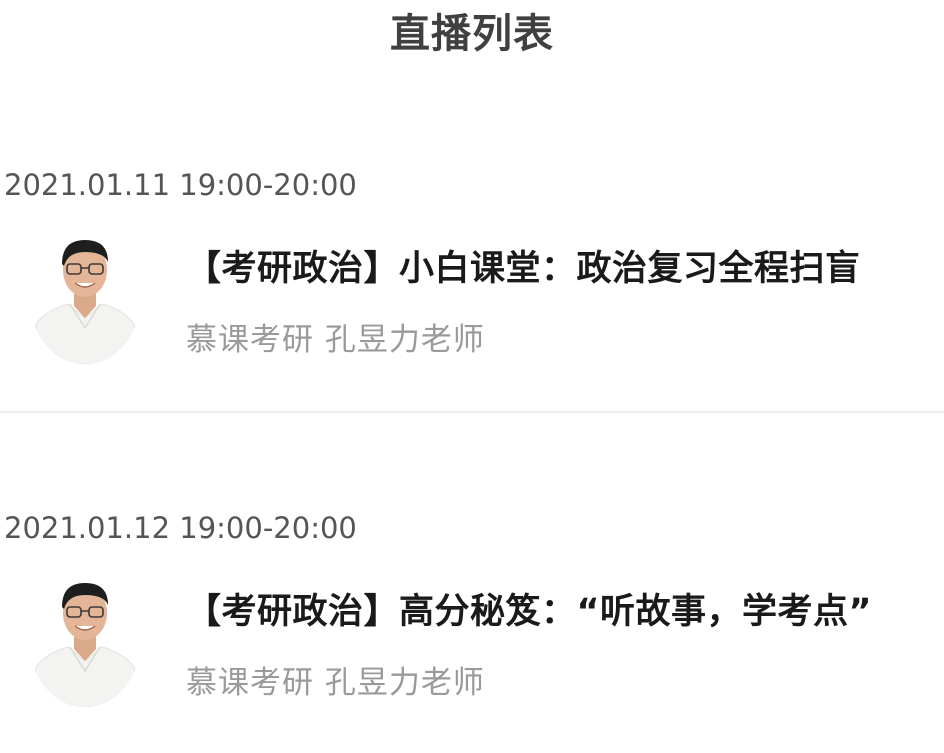 This screenshot has width=944, height=753. Describe the element at coordinates (529, 608) in the screenshot. I see `live-title: 【考研政治】高分秘笈：“听故事，学考点”` at that location.